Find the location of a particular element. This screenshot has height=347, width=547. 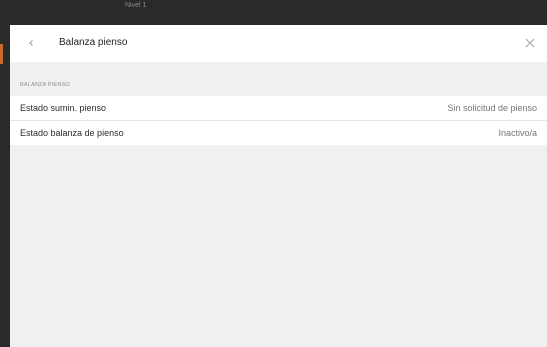

background-app-sidebar is located at coordinates (5, 173).